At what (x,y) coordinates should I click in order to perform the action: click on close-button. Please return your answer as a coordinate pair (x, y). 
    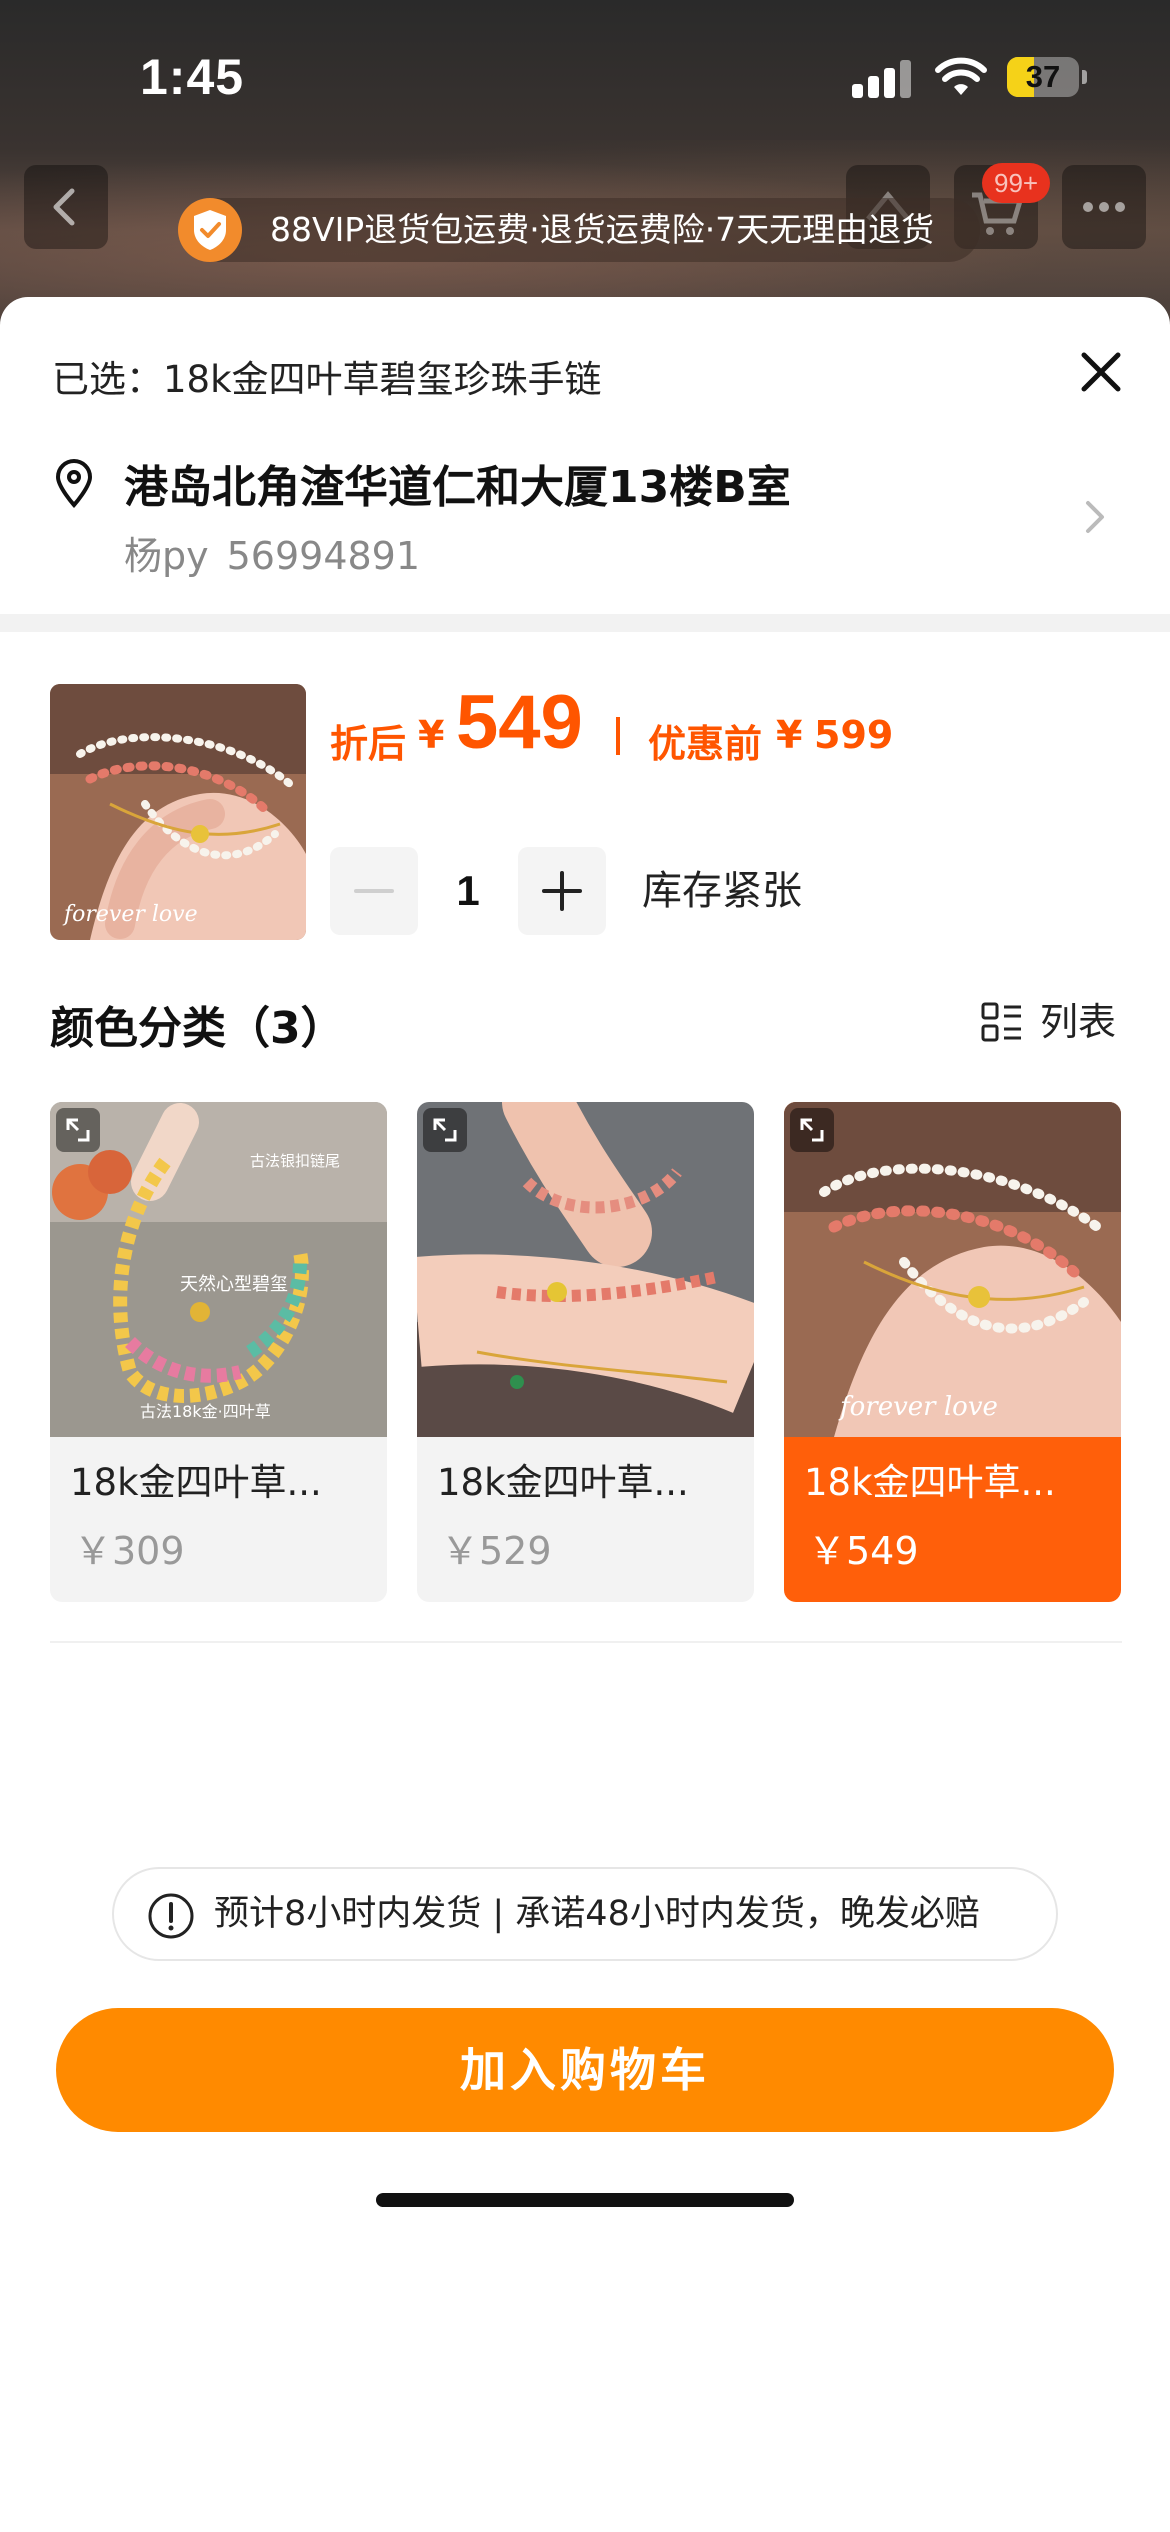
    Looking at the image, I should click on (1101, 372).